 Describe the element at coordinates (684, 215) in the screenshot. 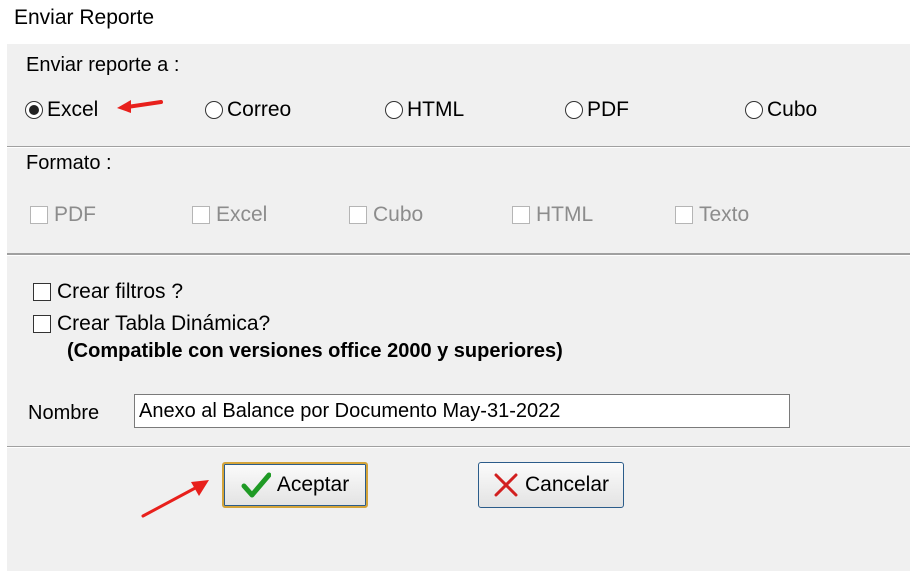

I see `format-texto-box` at that location.